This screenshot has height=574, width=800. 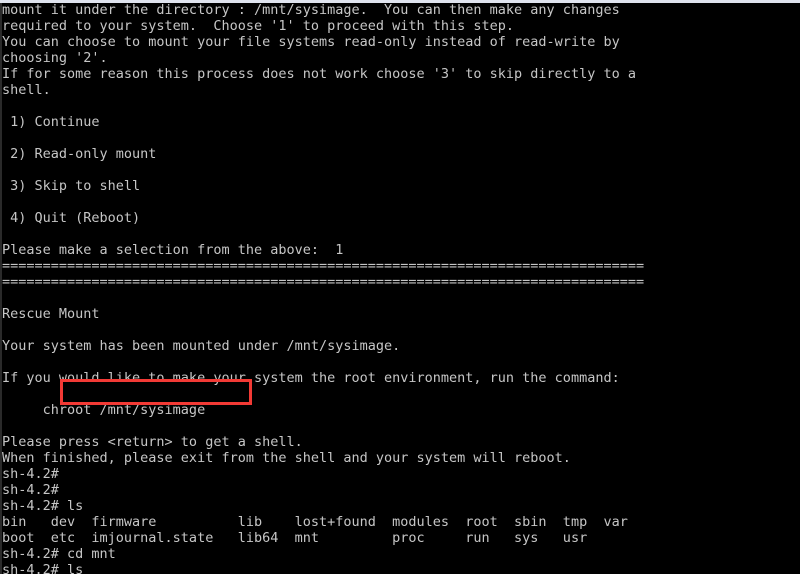 What do you see at coordinates (55, 58) in the screenshot?
I see `terminal-line: choosing '2'.` at bounding box center [55, 58].